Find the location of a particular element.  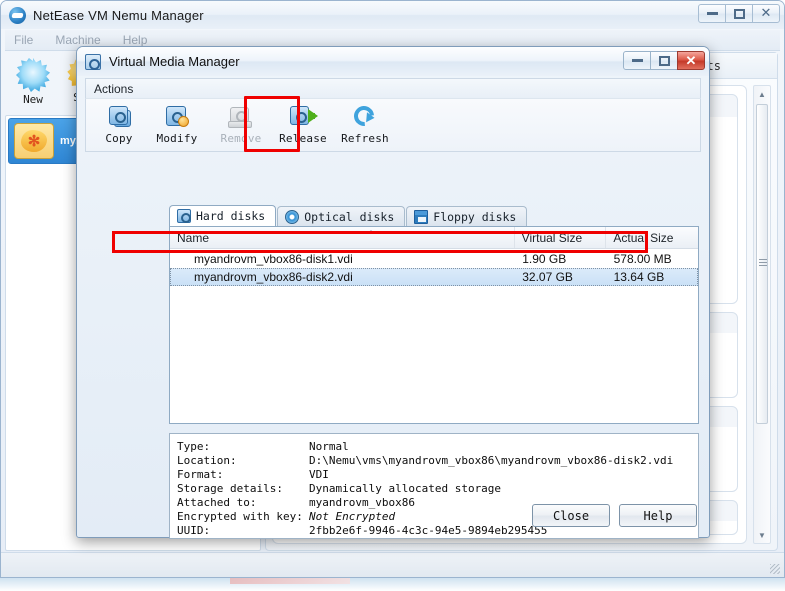

refresh-button-label: Refresh is located at coordinates (365, 138).